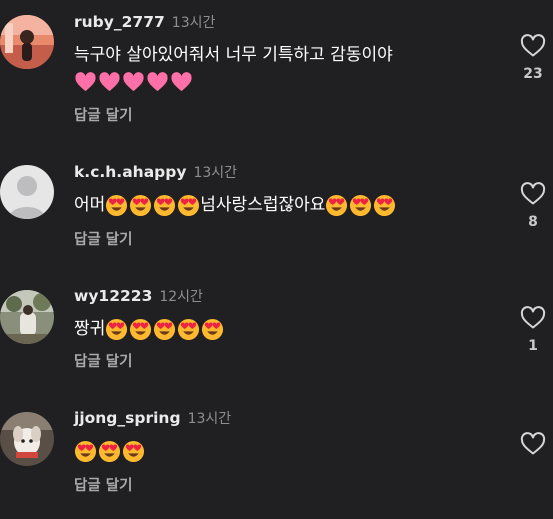 The height and width of the screenshot is (519, 553). I want to click on pink-heart-emoji-row, so click(289, 82).